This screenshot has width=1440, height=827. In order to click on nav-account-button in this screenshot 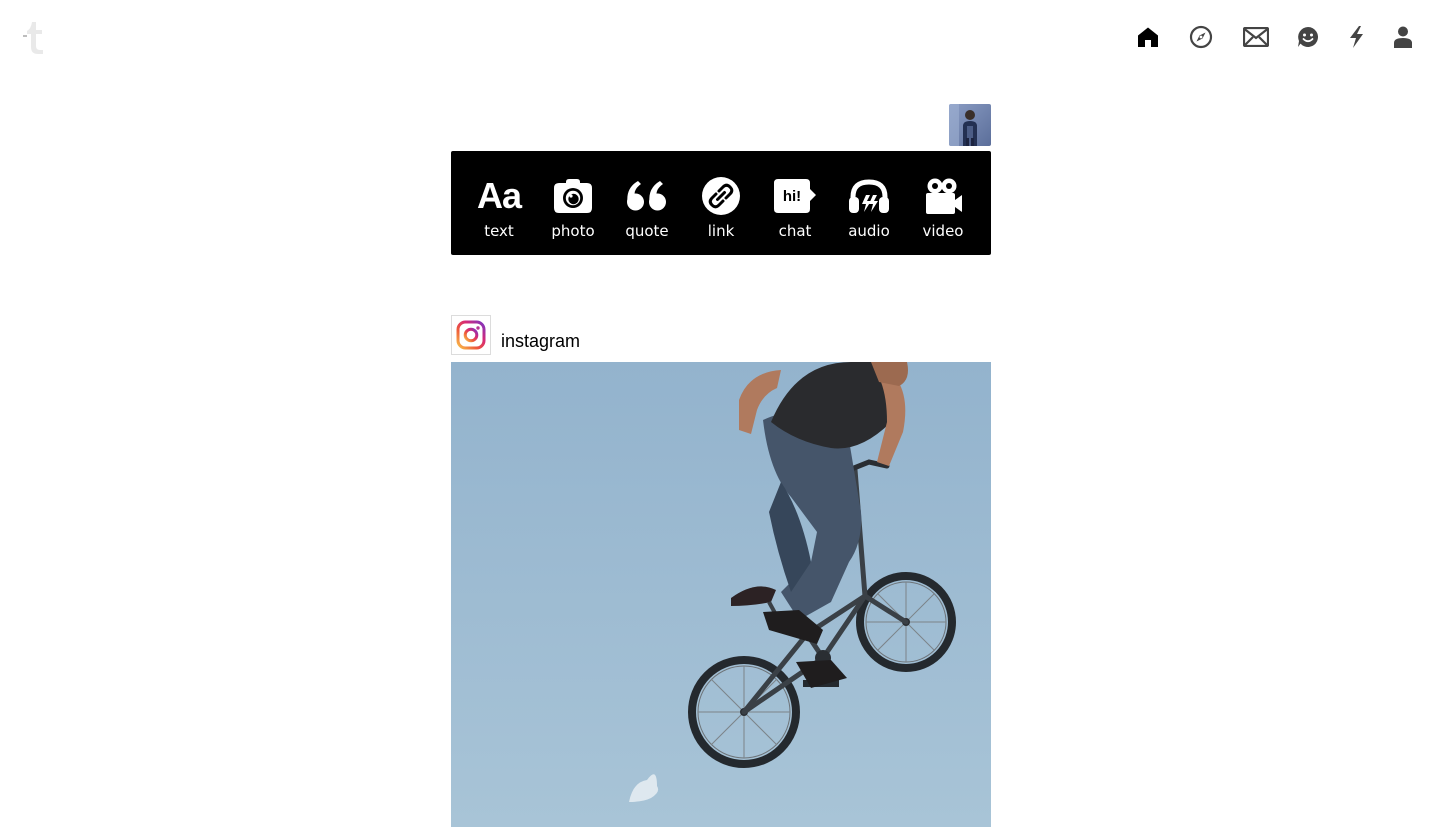, I will do `click(1403, 37)`.